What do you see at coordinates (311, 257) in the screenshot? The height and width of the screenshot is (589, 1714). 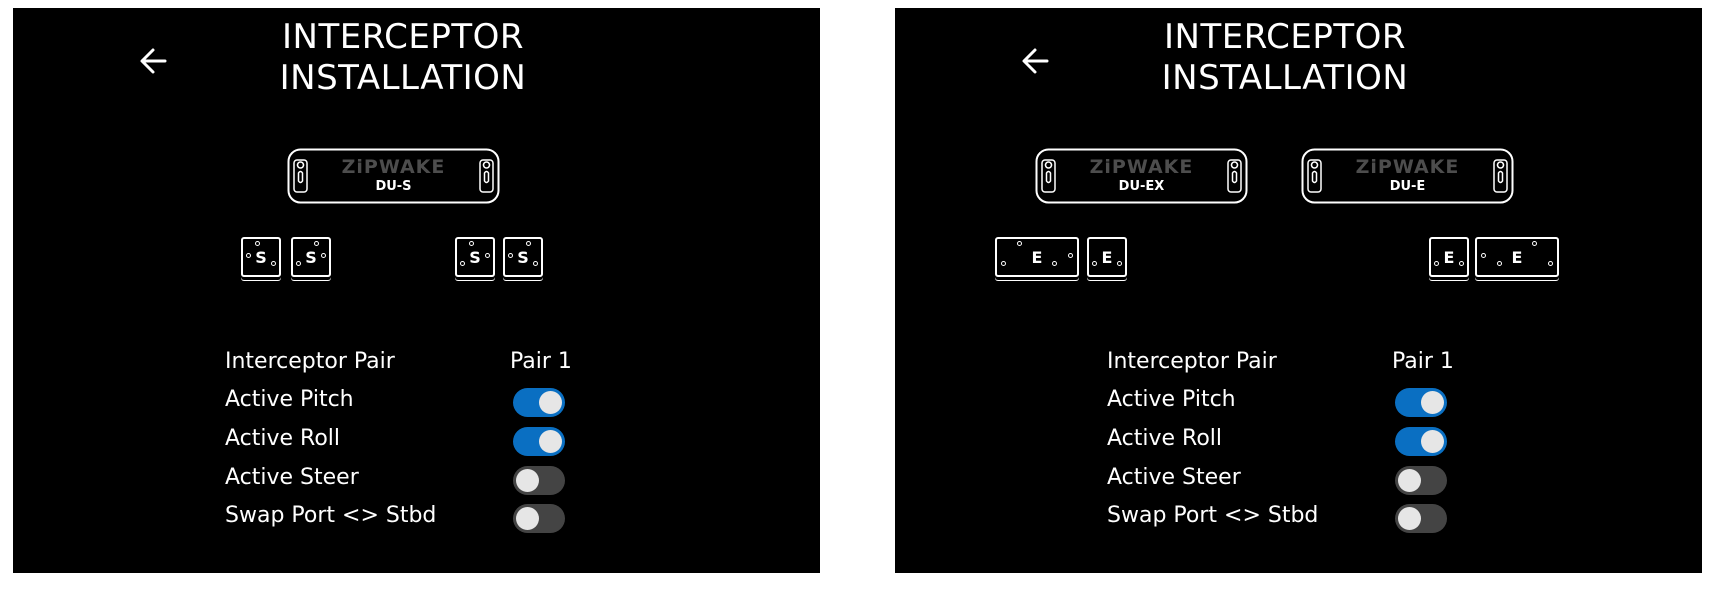 I see `interceptor-port-inner: S` at bounding box center [311, 257].